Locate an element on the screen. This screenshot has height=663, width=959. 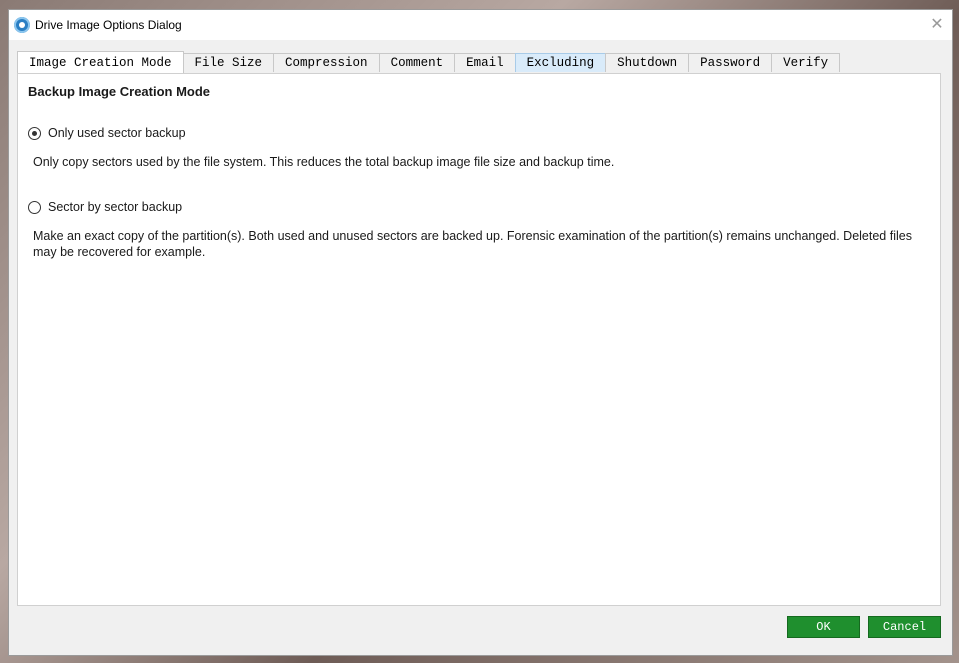
window-title: Drive Image Options Dialog is located at coordinates (108, 25).